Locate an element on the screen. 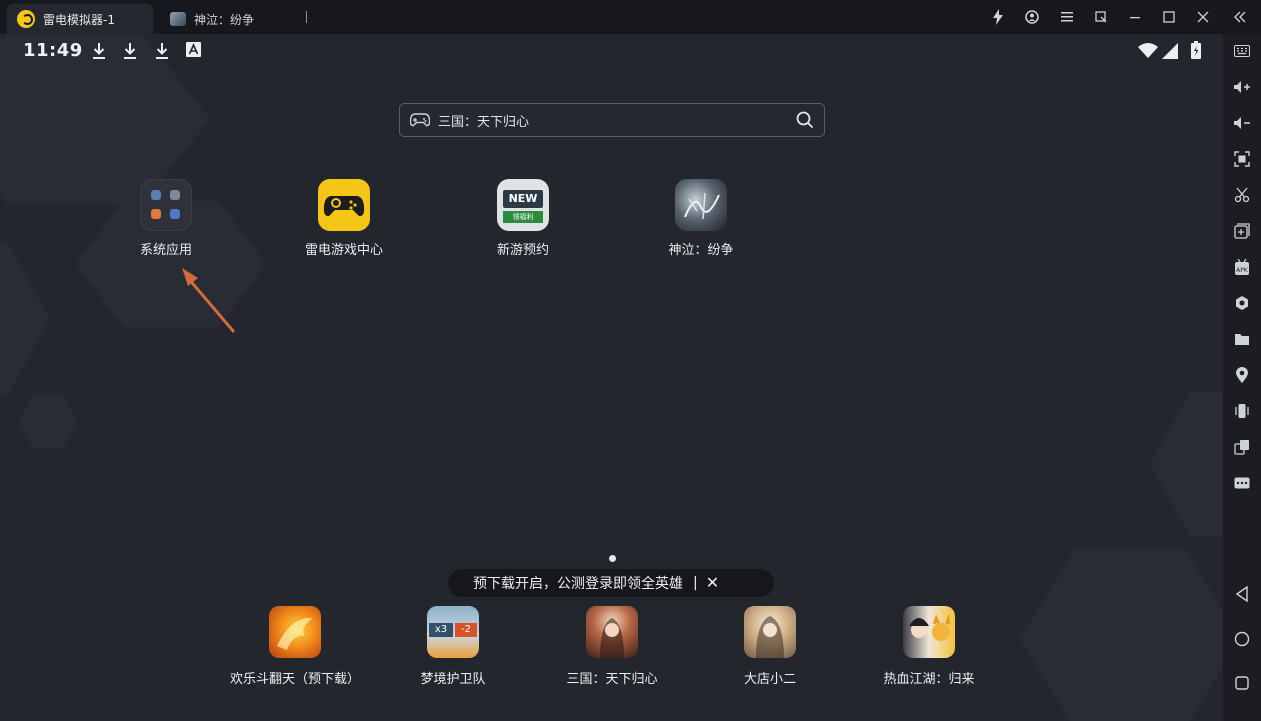 This screenshot has height=721, width=1261. app-new-games: NEW 领福利 新游预约 is located at coordinates (523, 218).